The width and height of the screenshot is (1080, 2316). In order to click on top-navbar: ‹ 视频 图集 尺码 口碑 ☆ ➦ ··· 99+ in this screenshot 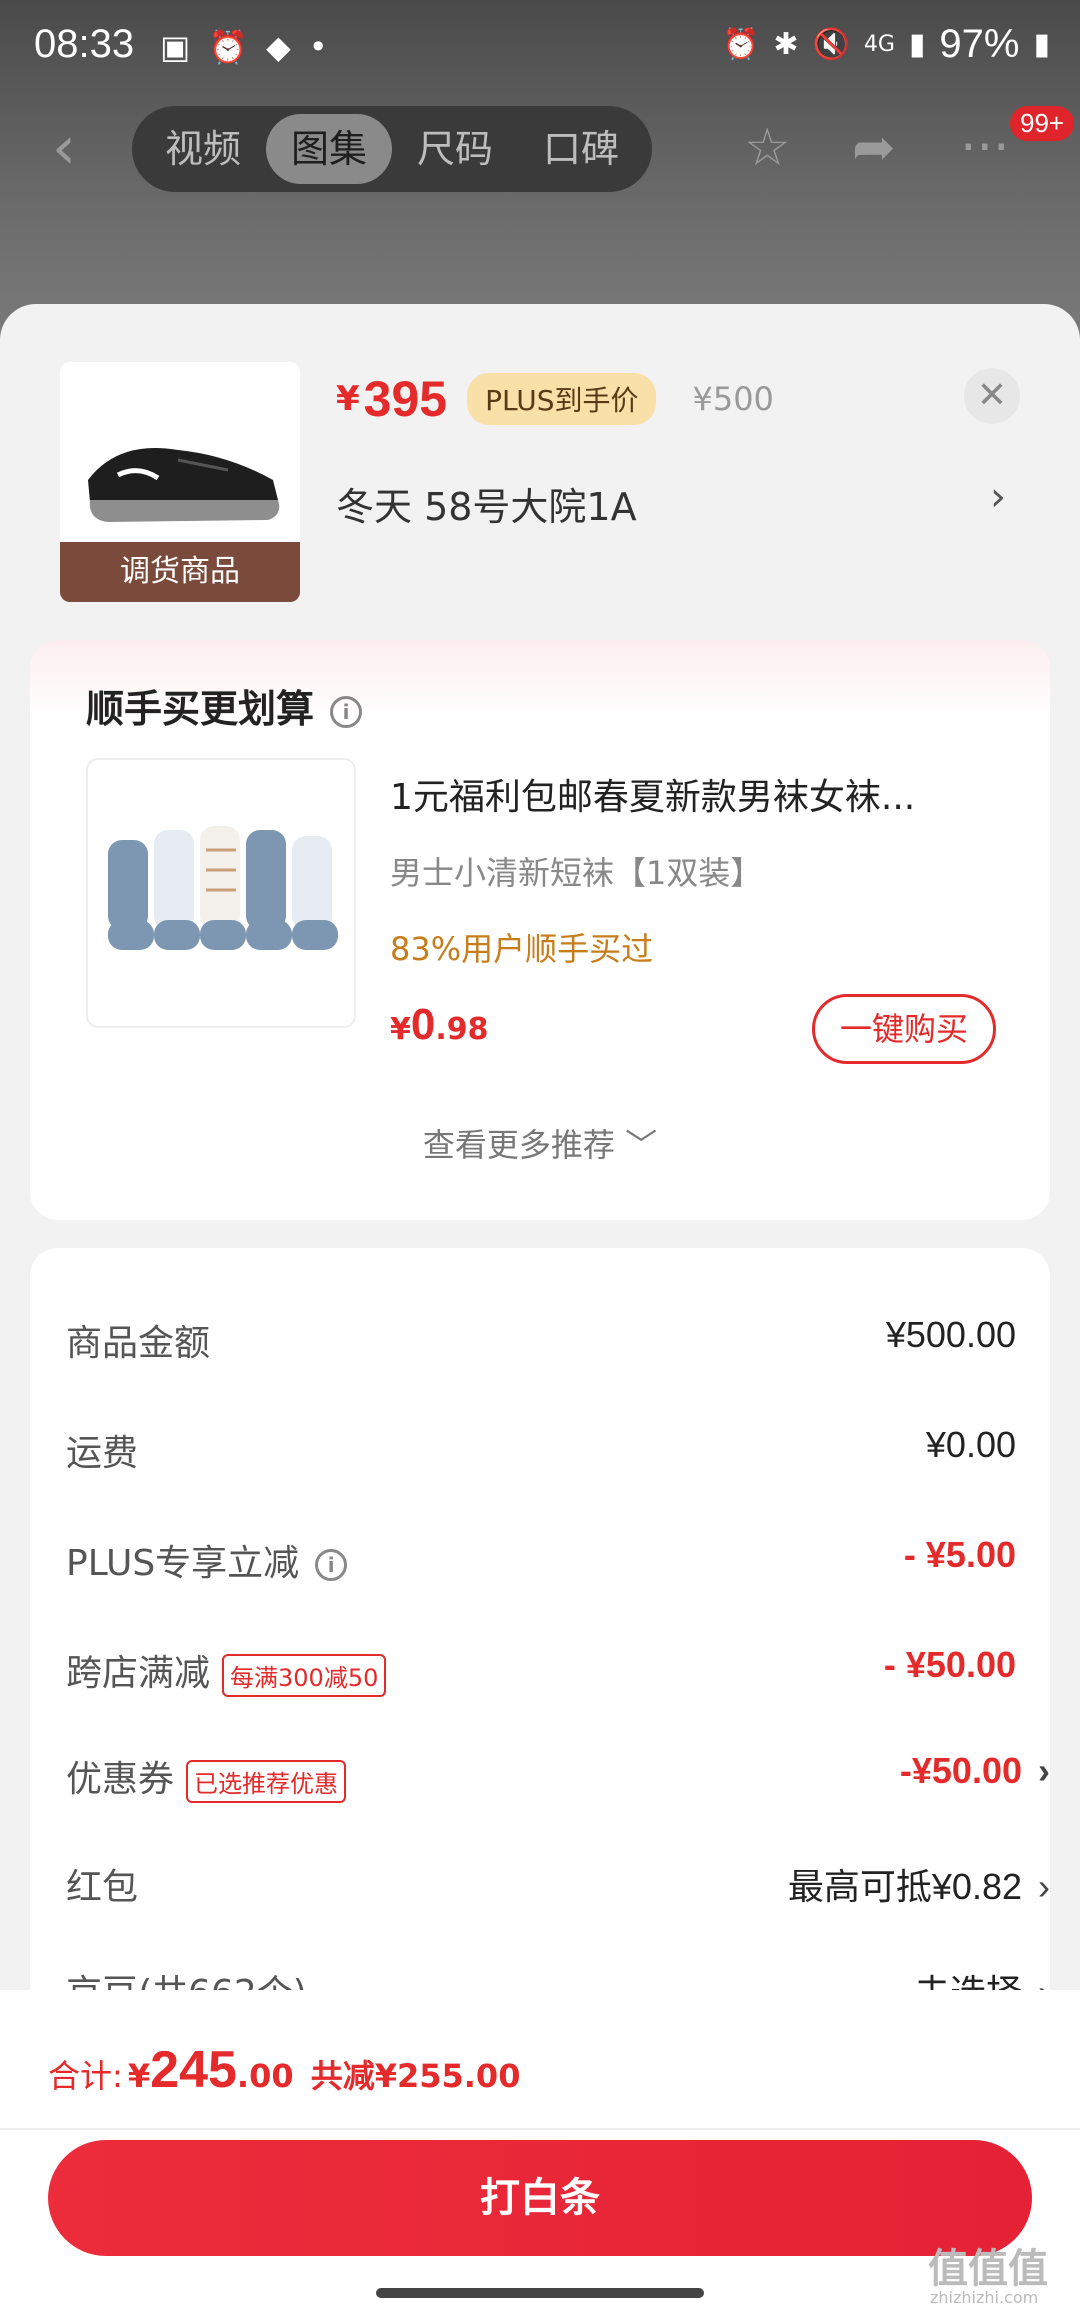, I will do `click(540, 150)`.